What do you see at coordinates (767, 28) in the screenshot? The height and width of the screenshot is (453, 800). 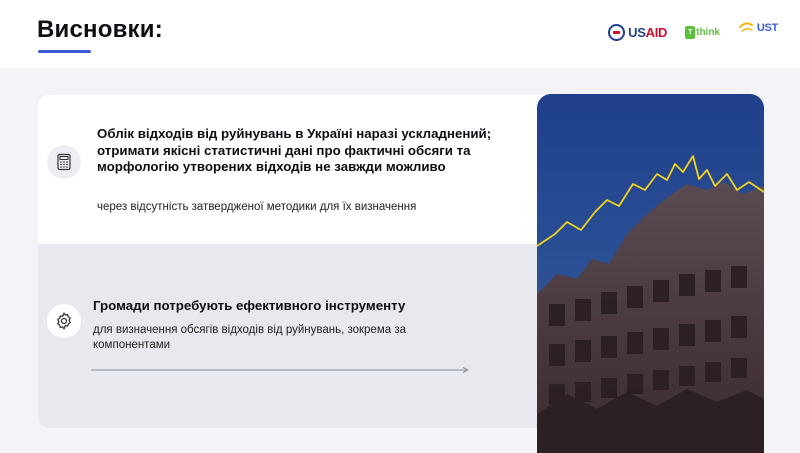 I see `ust-word: UST` at bounding box center [767, 28].